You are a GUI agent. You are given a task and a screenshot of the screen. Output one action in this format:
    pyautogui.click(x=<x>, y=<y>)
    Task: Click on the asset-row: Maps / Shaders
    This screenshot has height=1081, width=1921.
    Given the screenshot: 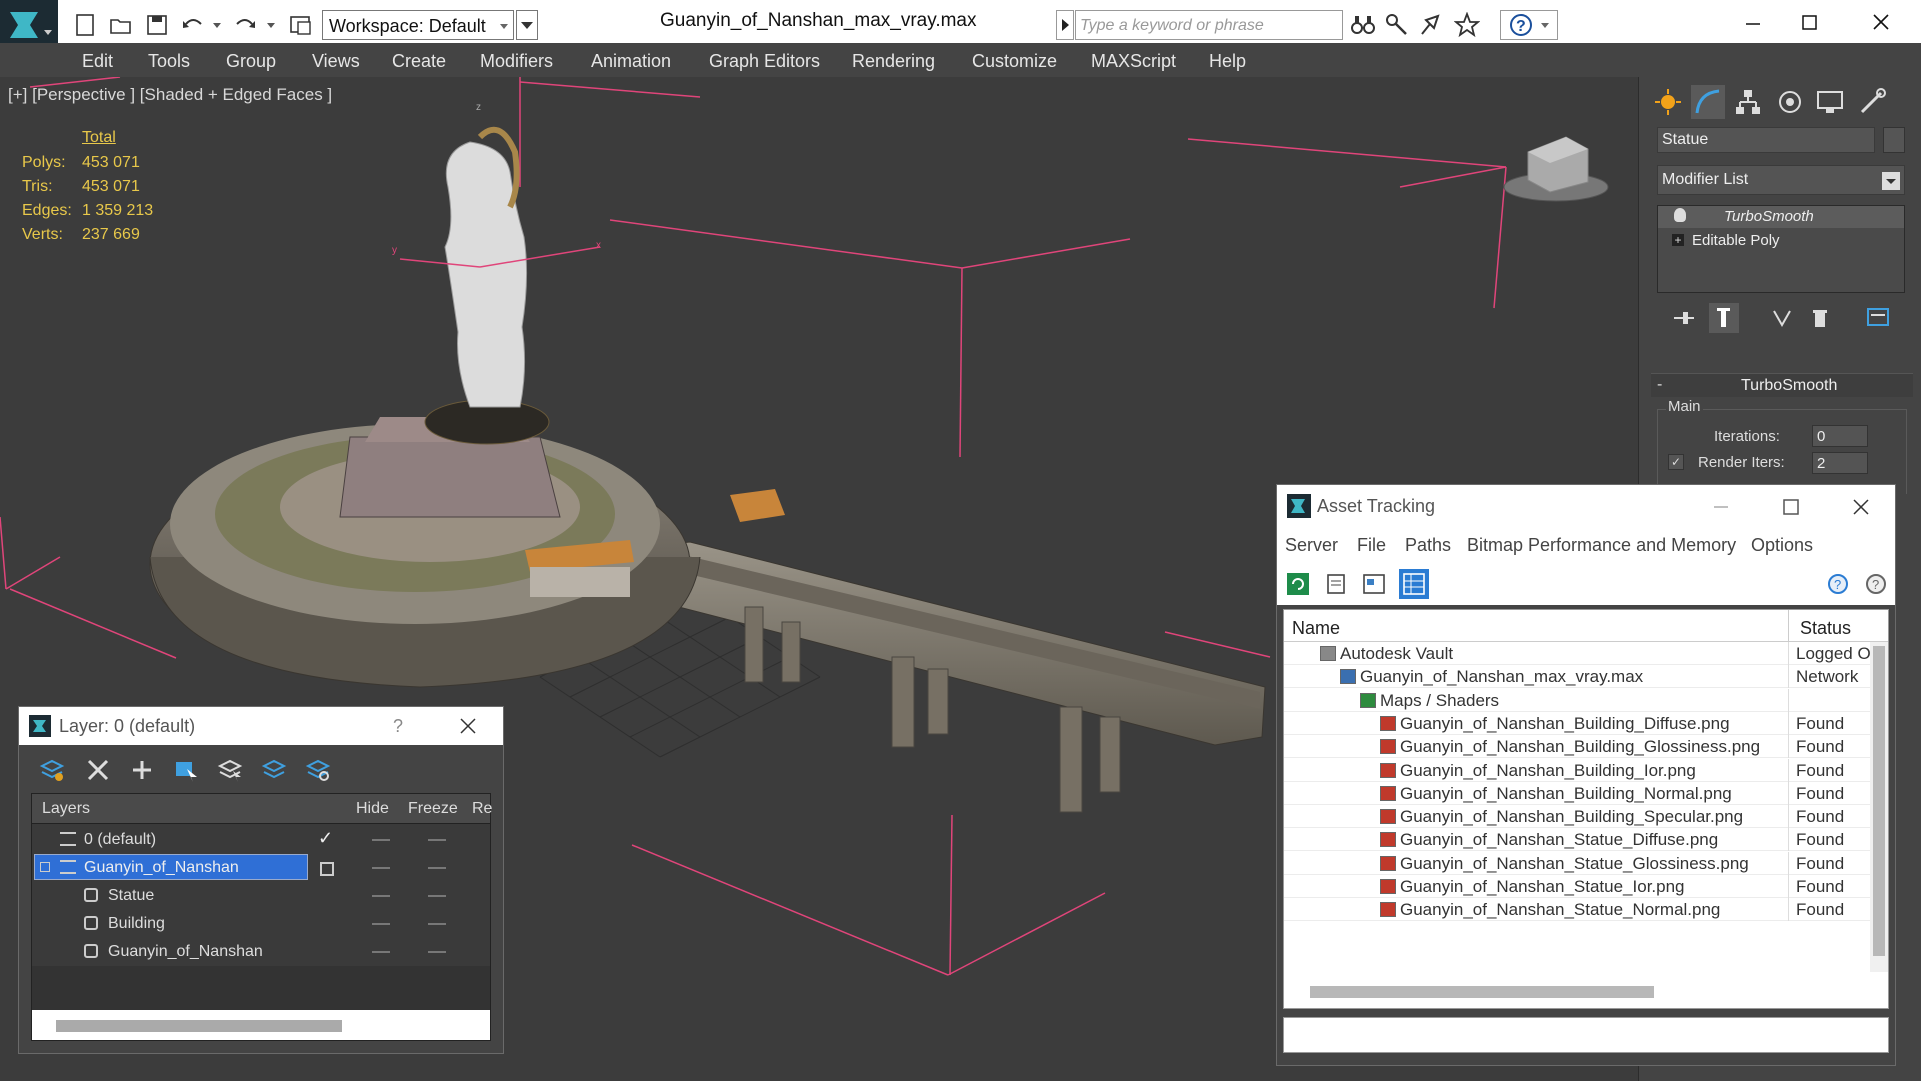 What is the action you would take?
    pyautogui.click(x=1577, y=700)
    